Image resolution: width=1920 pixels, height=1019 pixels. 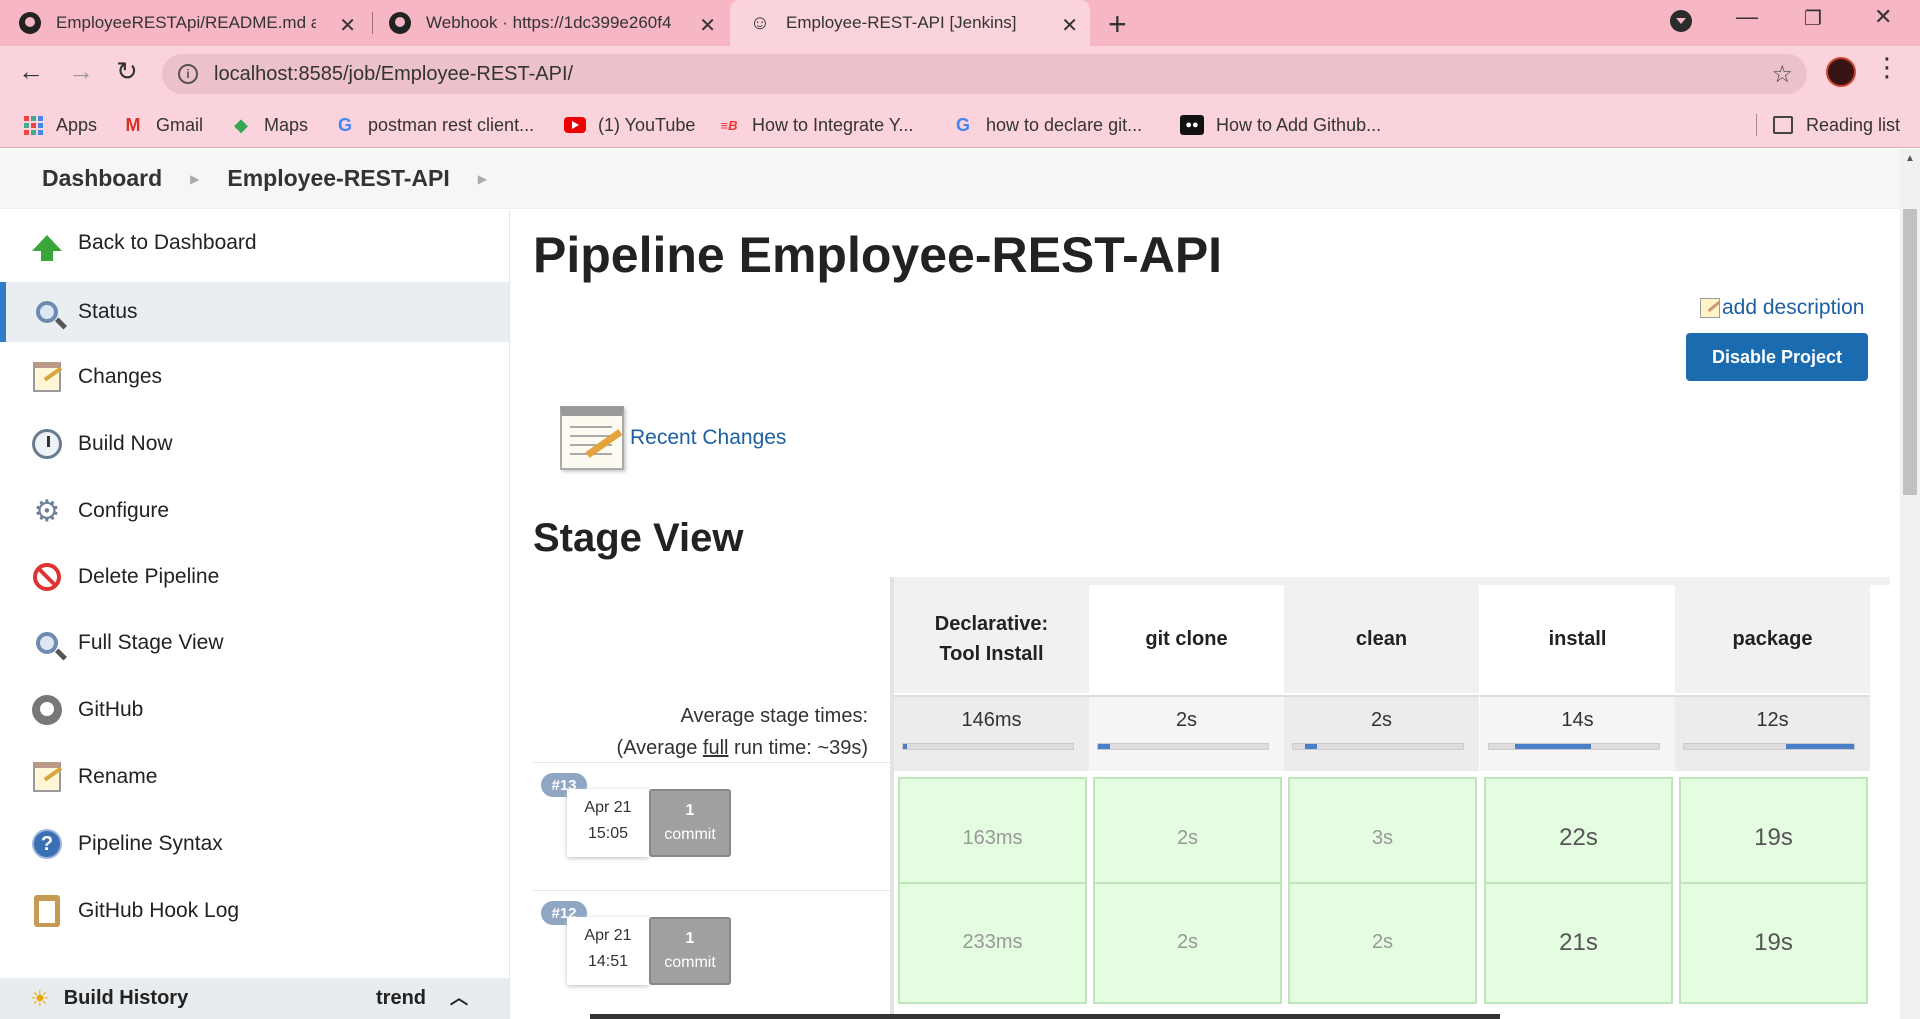 What do you see at coordinates (31, 71) in the screenshot?
I see `back-arrow-icon: ←` at bounding box center [31, 71].